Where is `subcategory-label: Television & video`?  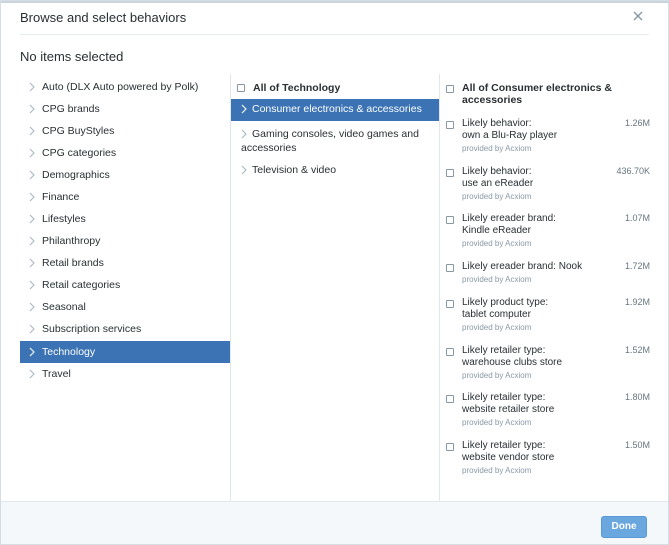 subcategory-label: Television & video is located at coordinates (294, 170).